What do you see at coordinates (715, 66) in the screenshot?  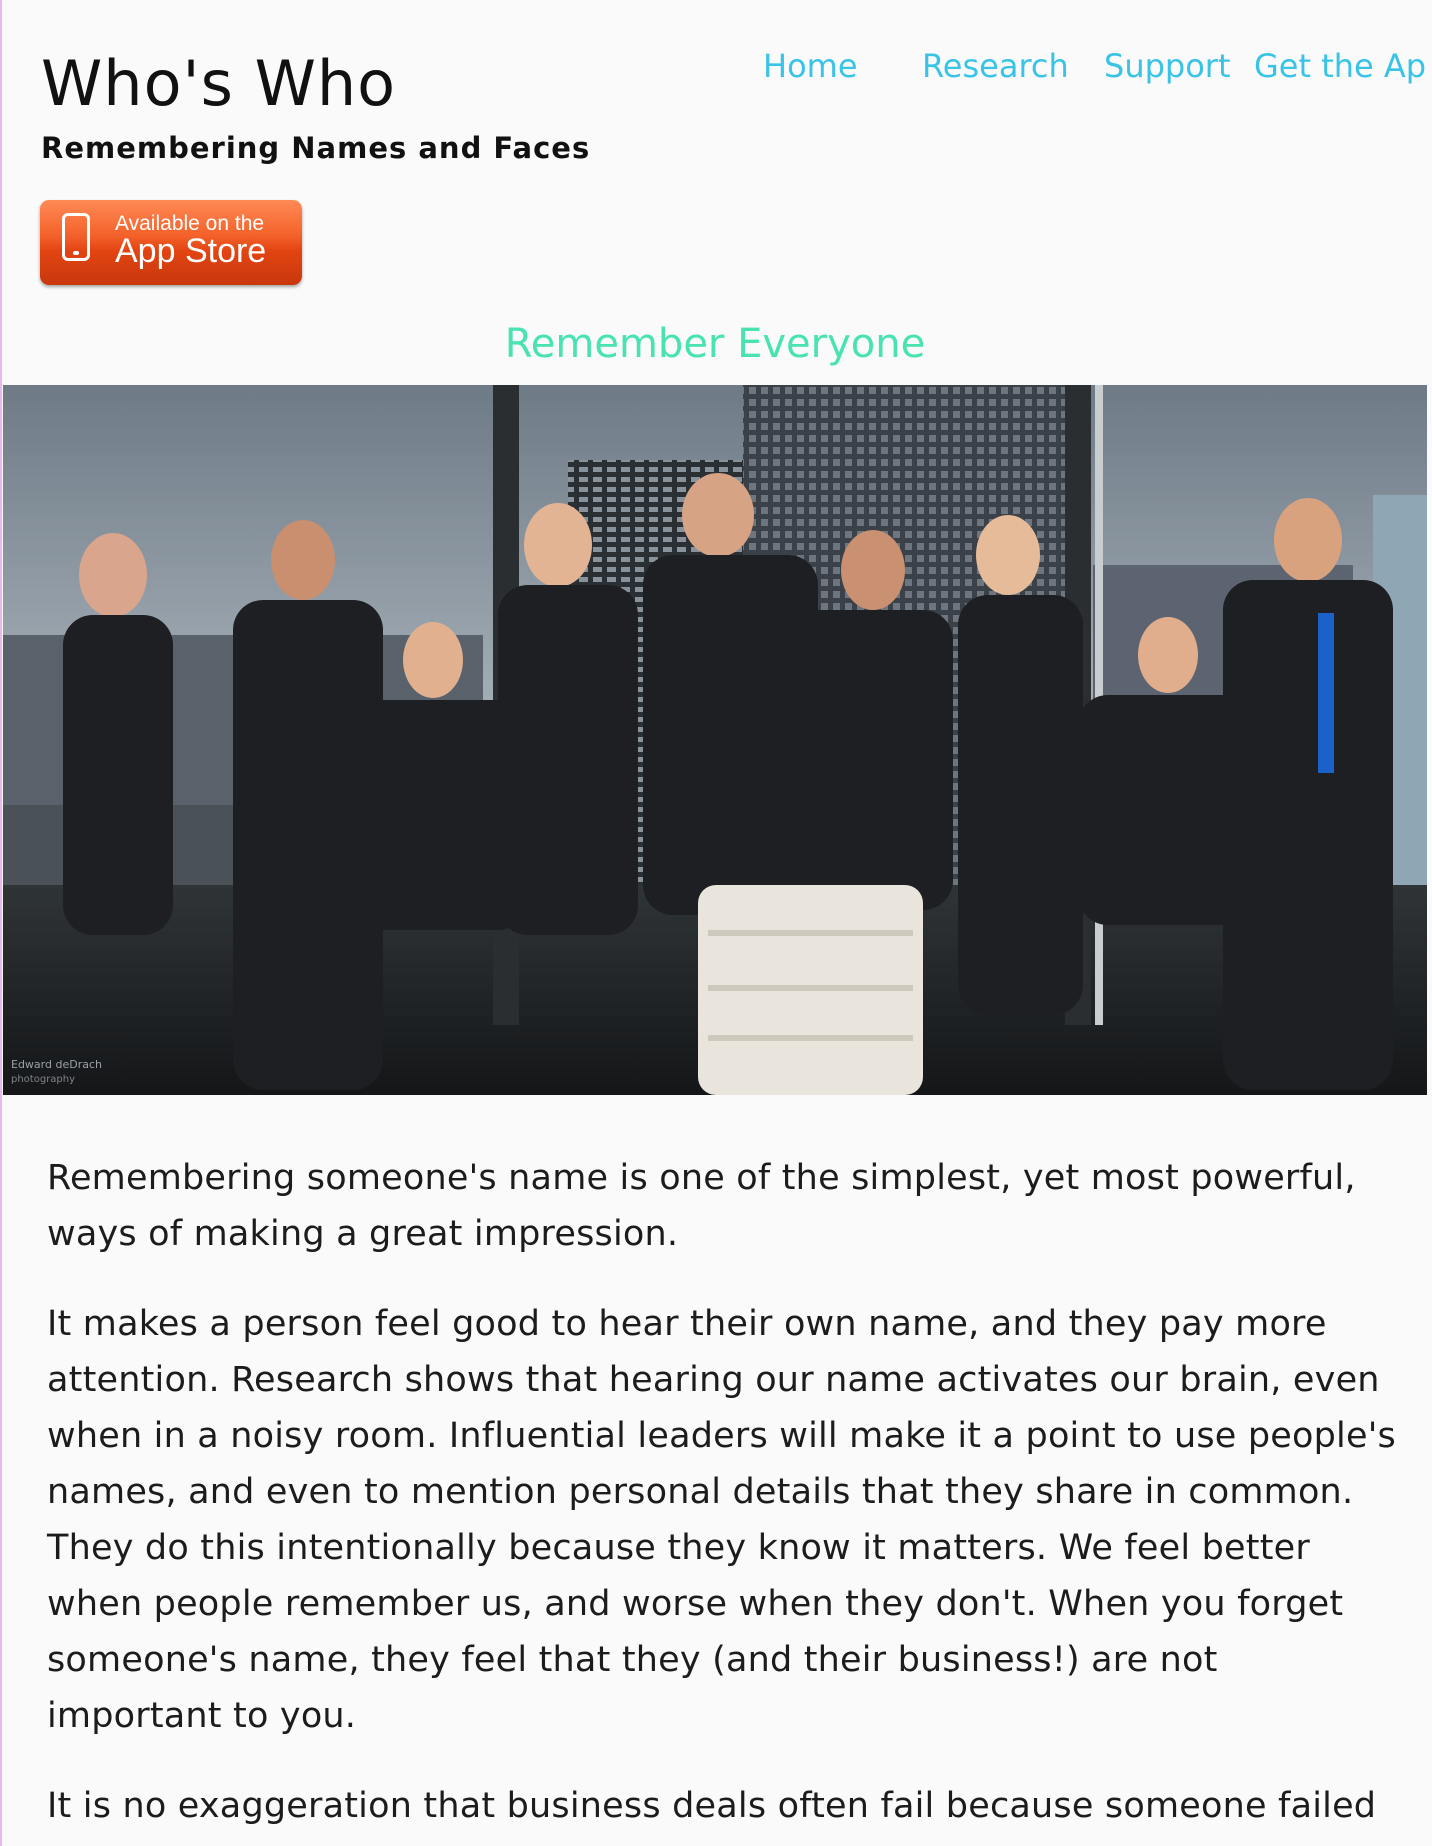 I see `top-nav: Home Research Support Get the App` at bounding box center [715, 66].